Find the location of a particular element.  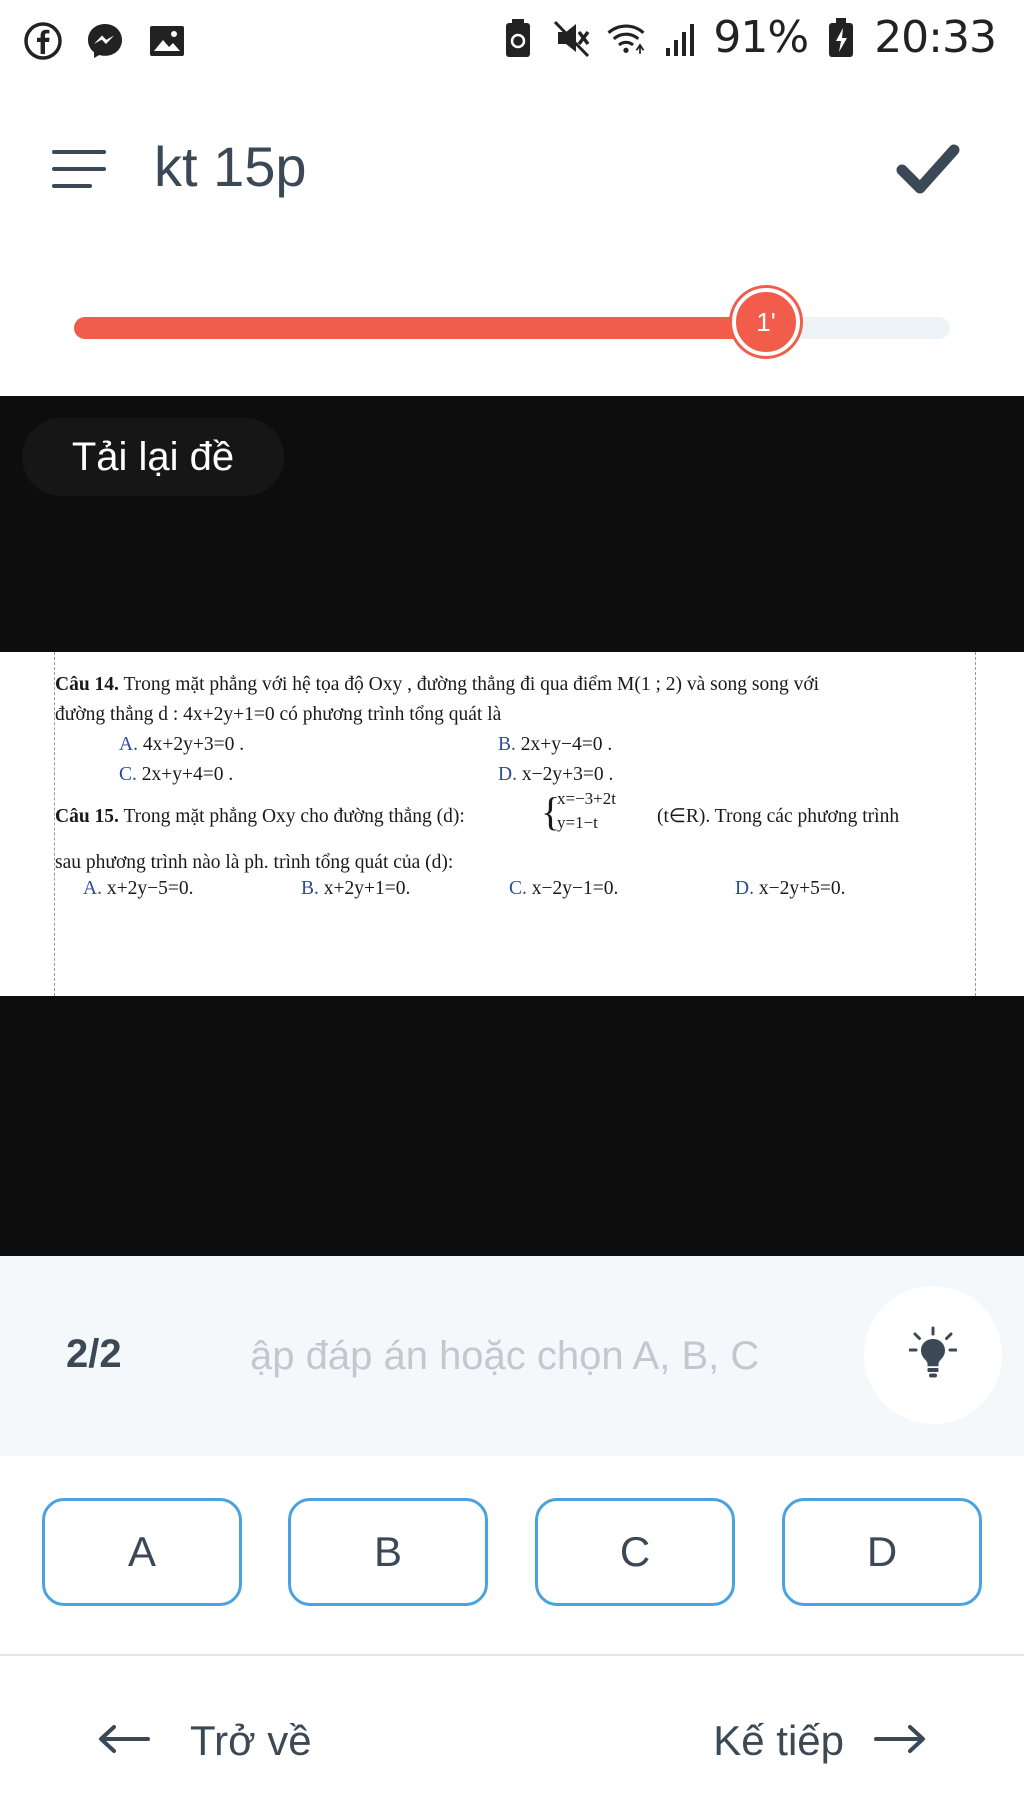

question-number: Câu 14. is located at coordinates (87, 684).